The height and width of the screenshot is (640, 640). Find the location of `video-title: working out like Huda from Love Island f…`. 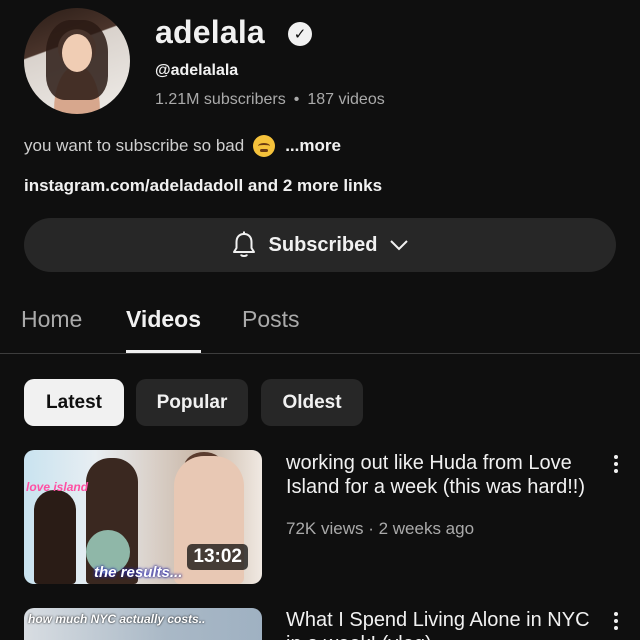

video-title: working out like Huda from Love Island f… is located at coordinates (442, 475).